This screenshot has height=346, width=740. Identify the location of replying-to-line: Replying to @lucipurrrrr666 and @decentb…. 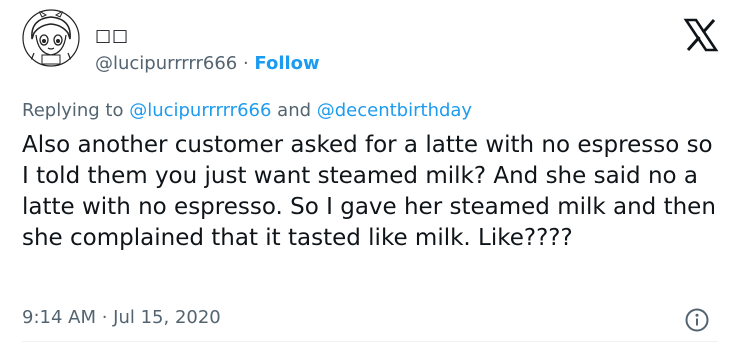
(247, 110).